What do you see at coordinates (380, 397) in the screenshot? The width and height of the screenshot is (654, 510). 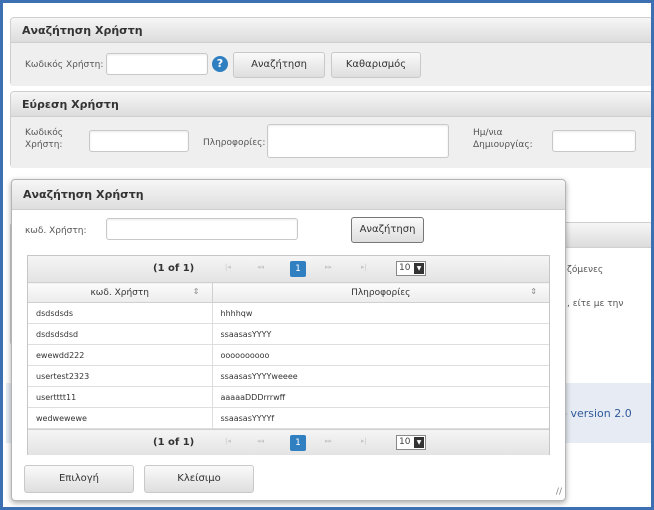 I see `cell-user-info: aaaaaDDDrrrwff` at bounding box center [380, 397].